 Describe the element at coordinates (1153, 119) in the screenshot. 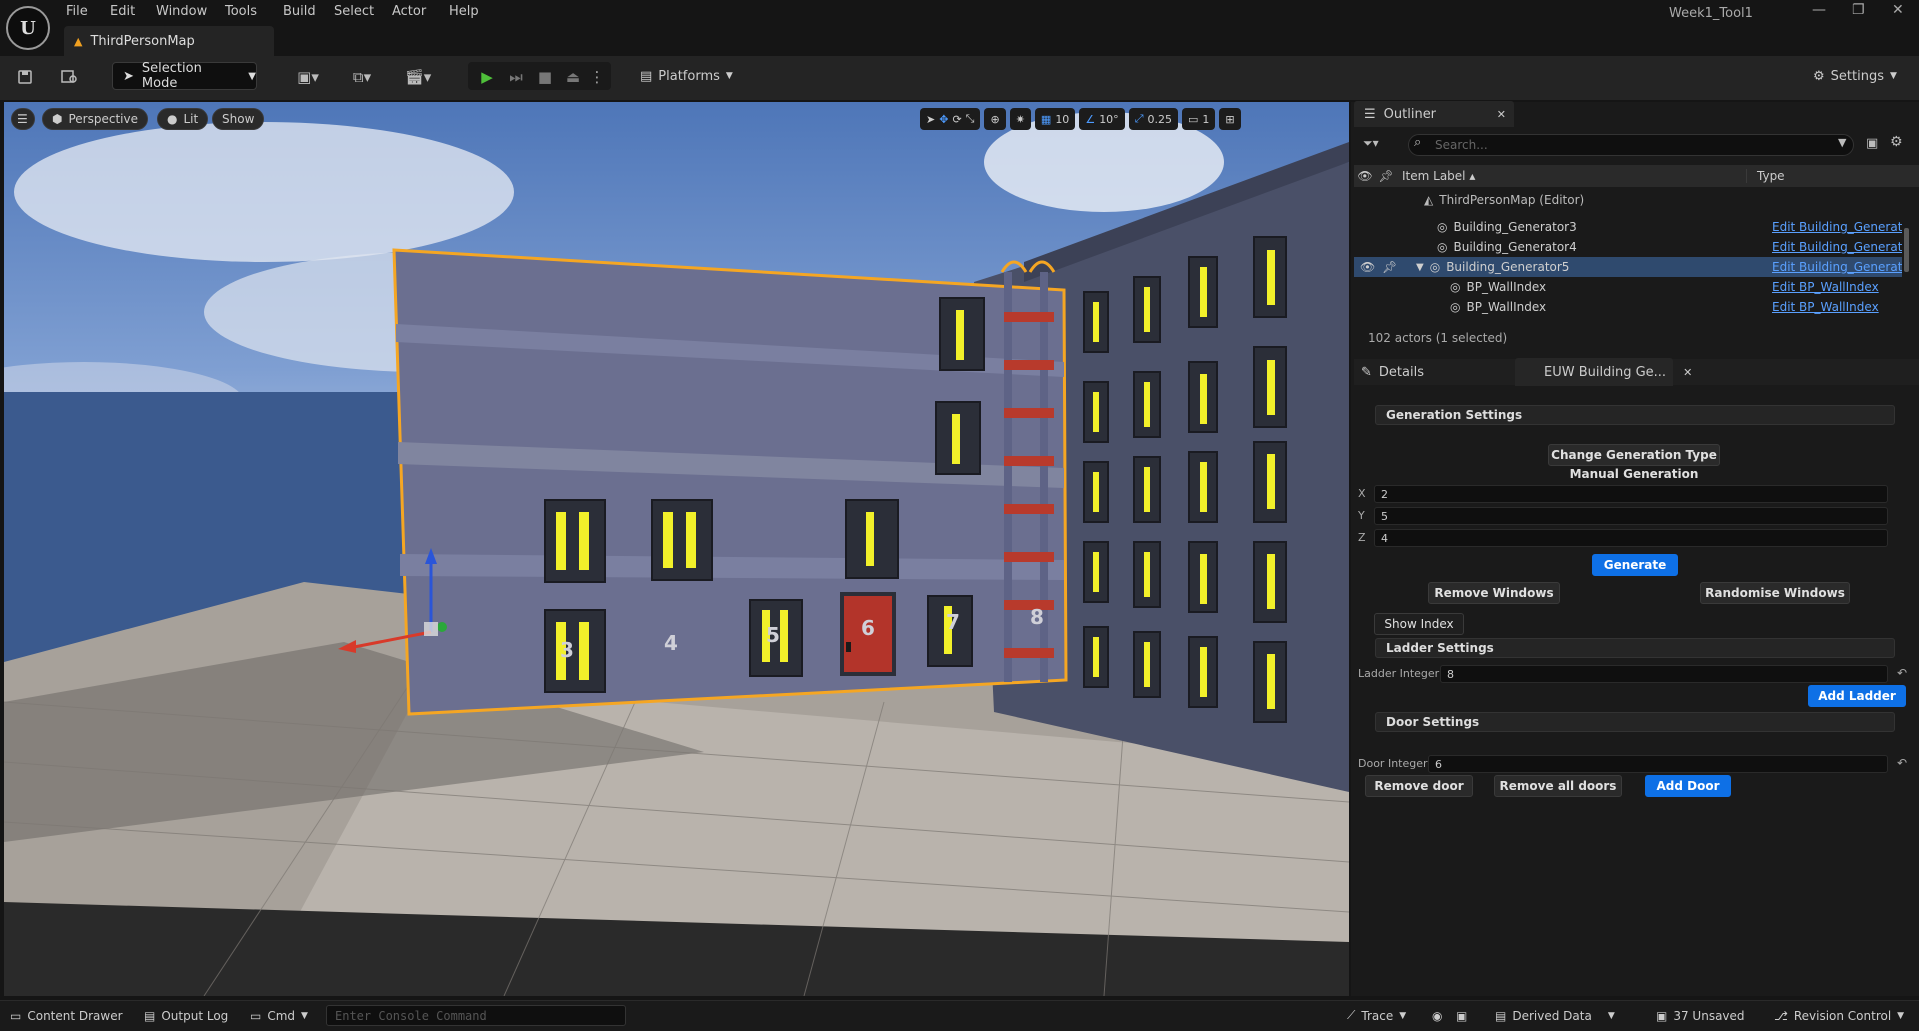

I see `scale-snap-toggle: ⤢ 0.25` at that location.